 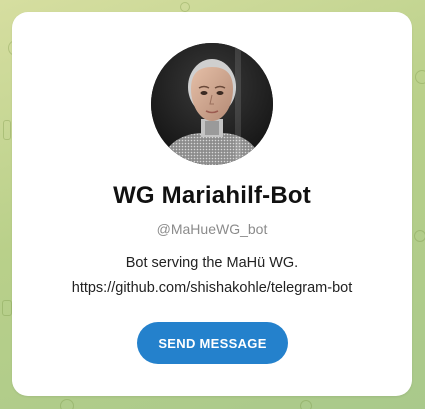 I want to click on avatar-image, so click(x=212, y=104).